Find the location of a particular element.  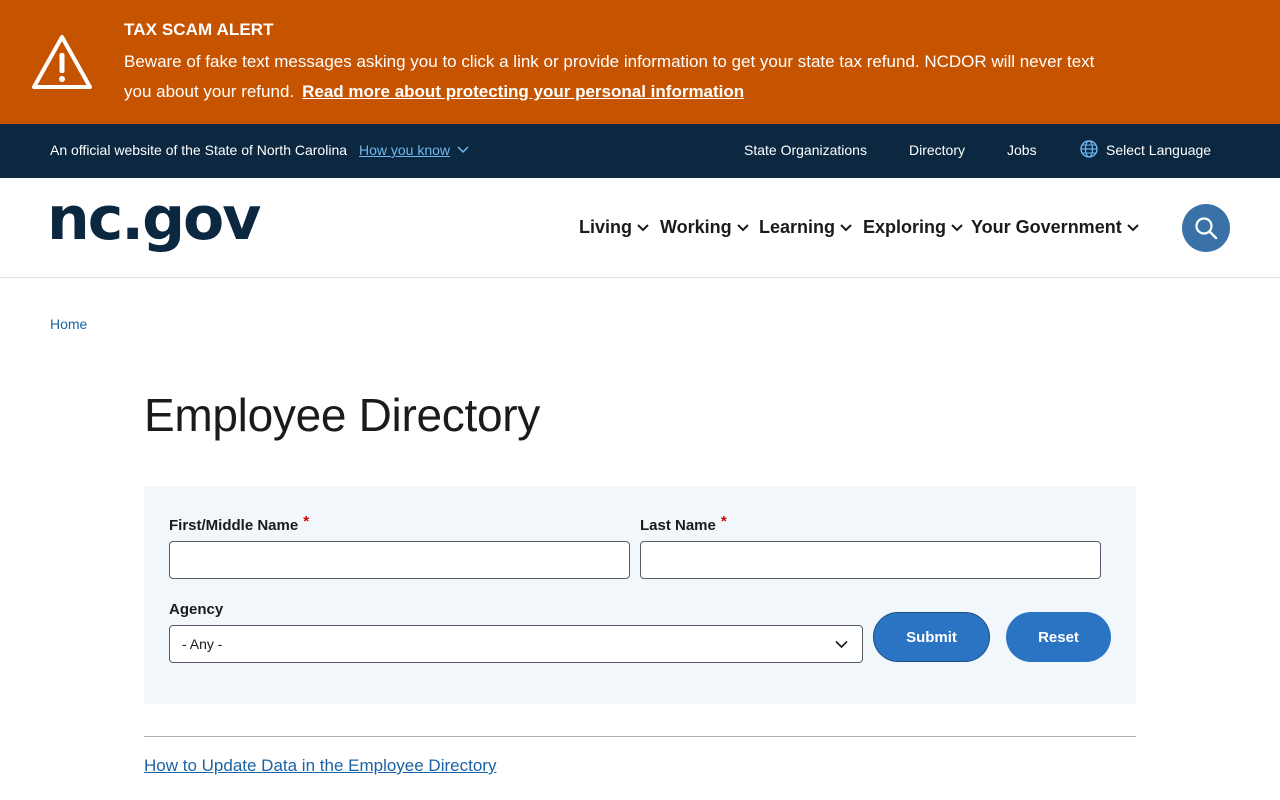

agency-label: Agency is located at coordinates (196, 609).